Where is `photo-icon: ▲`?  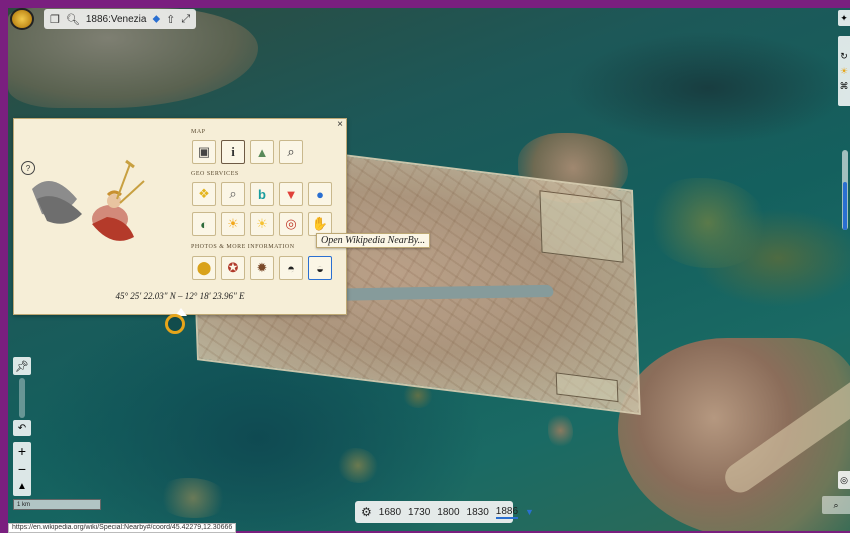 photo-icon: ▲ is located at coordinates (262, 152).